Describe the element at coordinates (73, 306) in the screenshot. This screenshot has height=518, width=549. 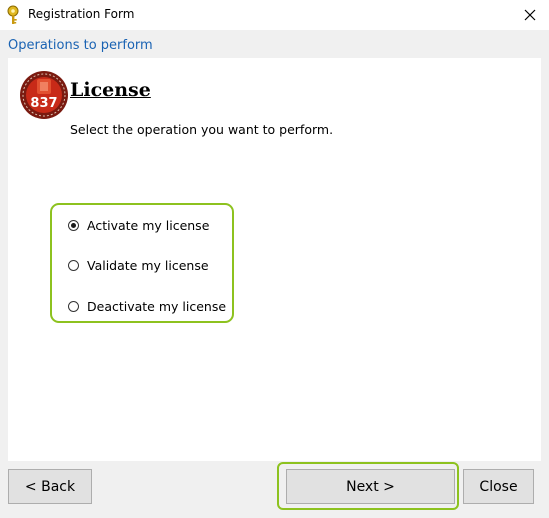
I see `radio-deactivate` at that location.